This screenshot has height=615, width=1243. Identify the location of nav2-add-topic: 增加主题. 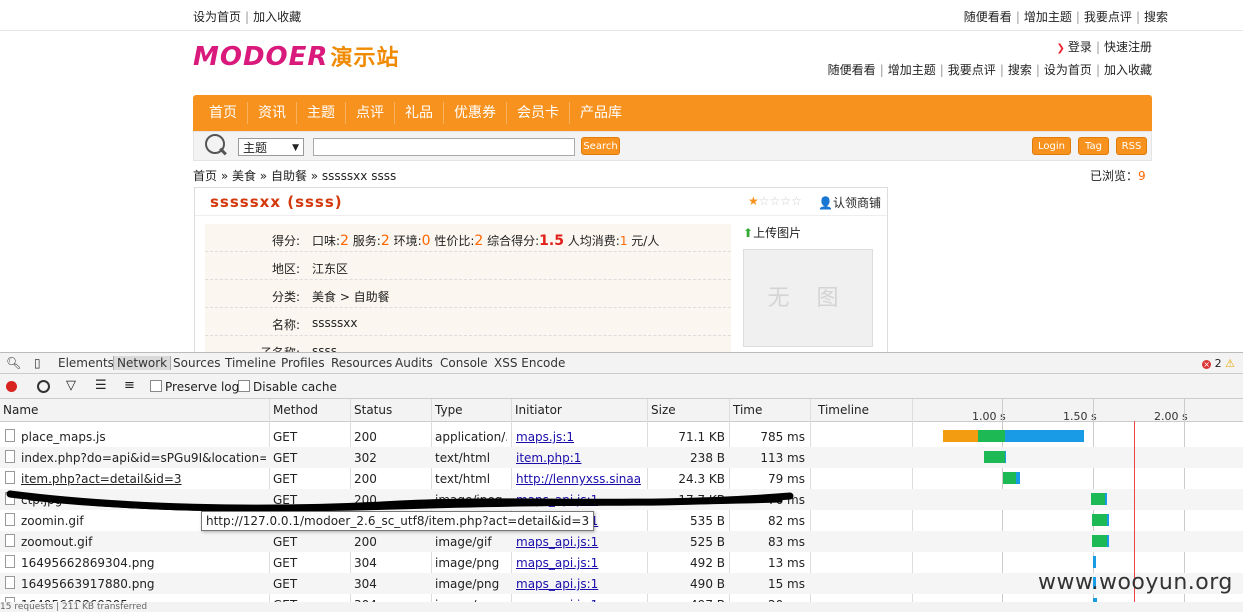
(912, 70).